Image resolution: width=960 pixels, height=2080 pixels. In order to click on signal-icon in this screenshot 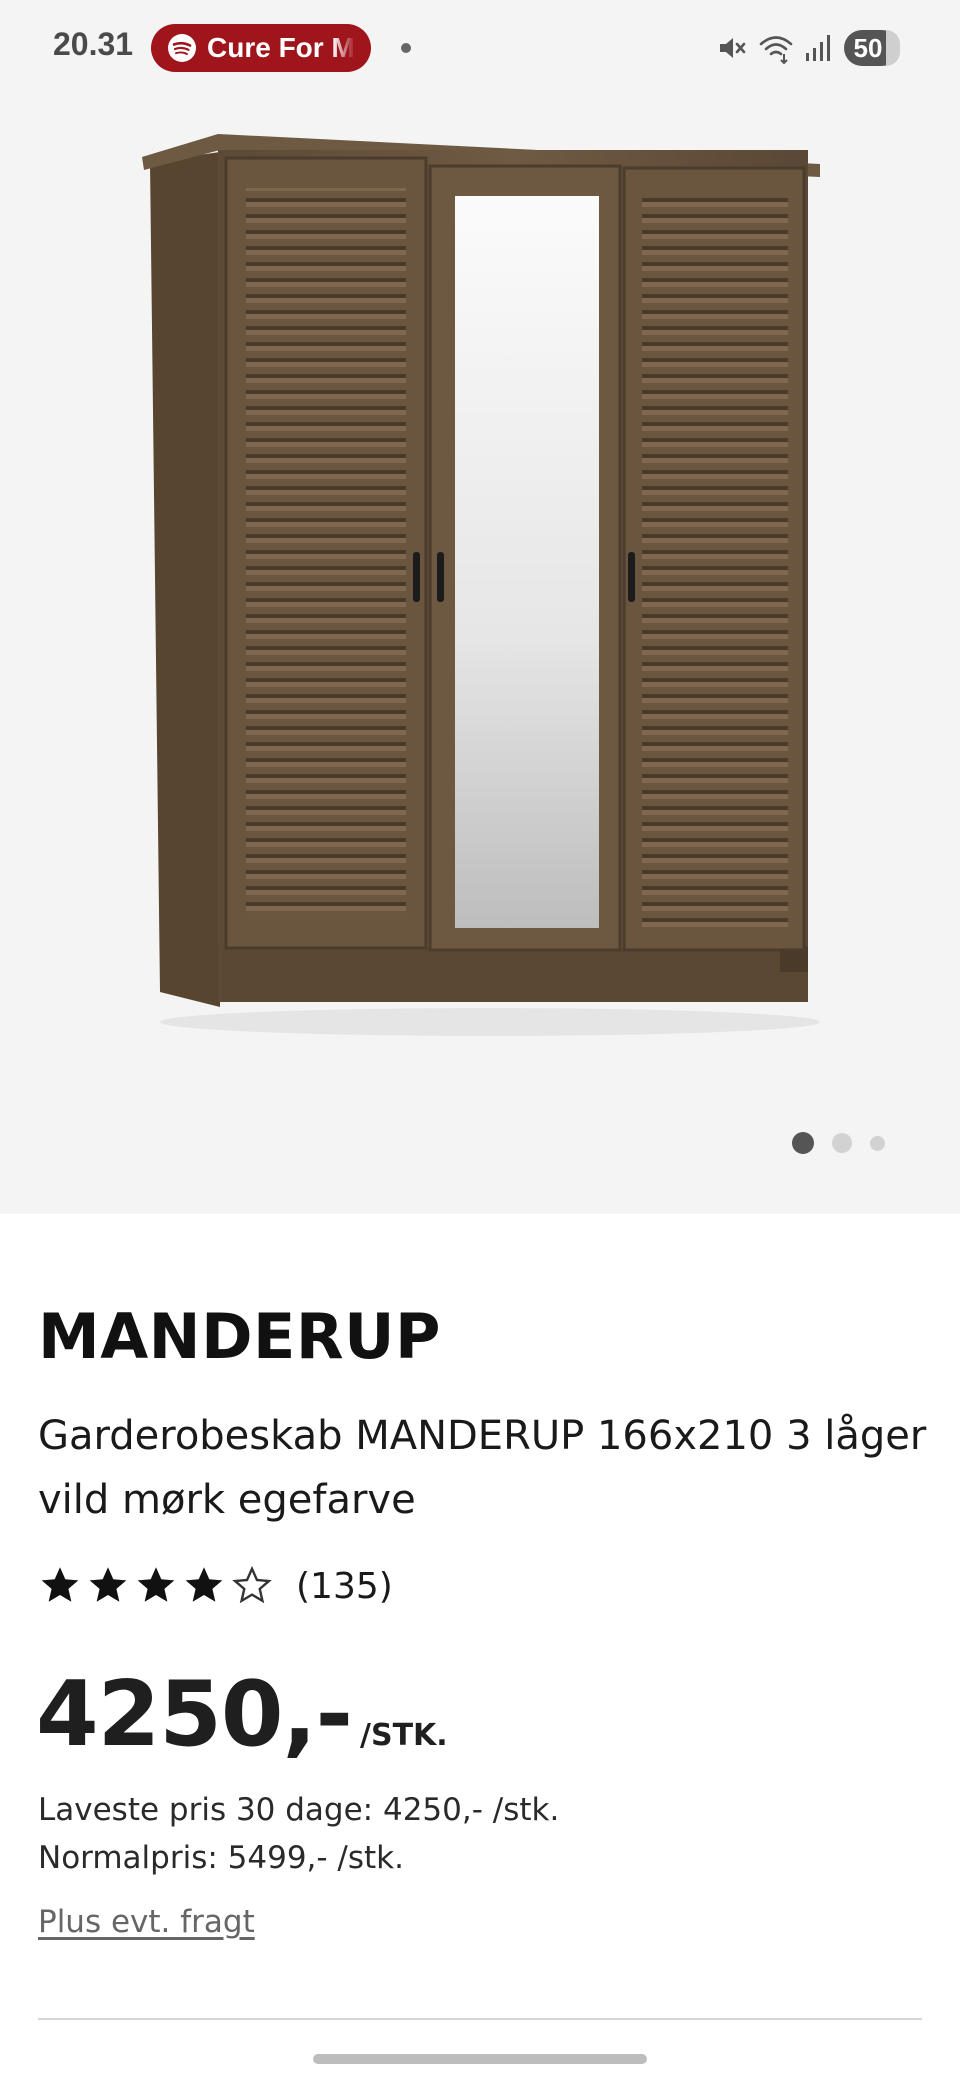, I will do `click(818, 48)`.